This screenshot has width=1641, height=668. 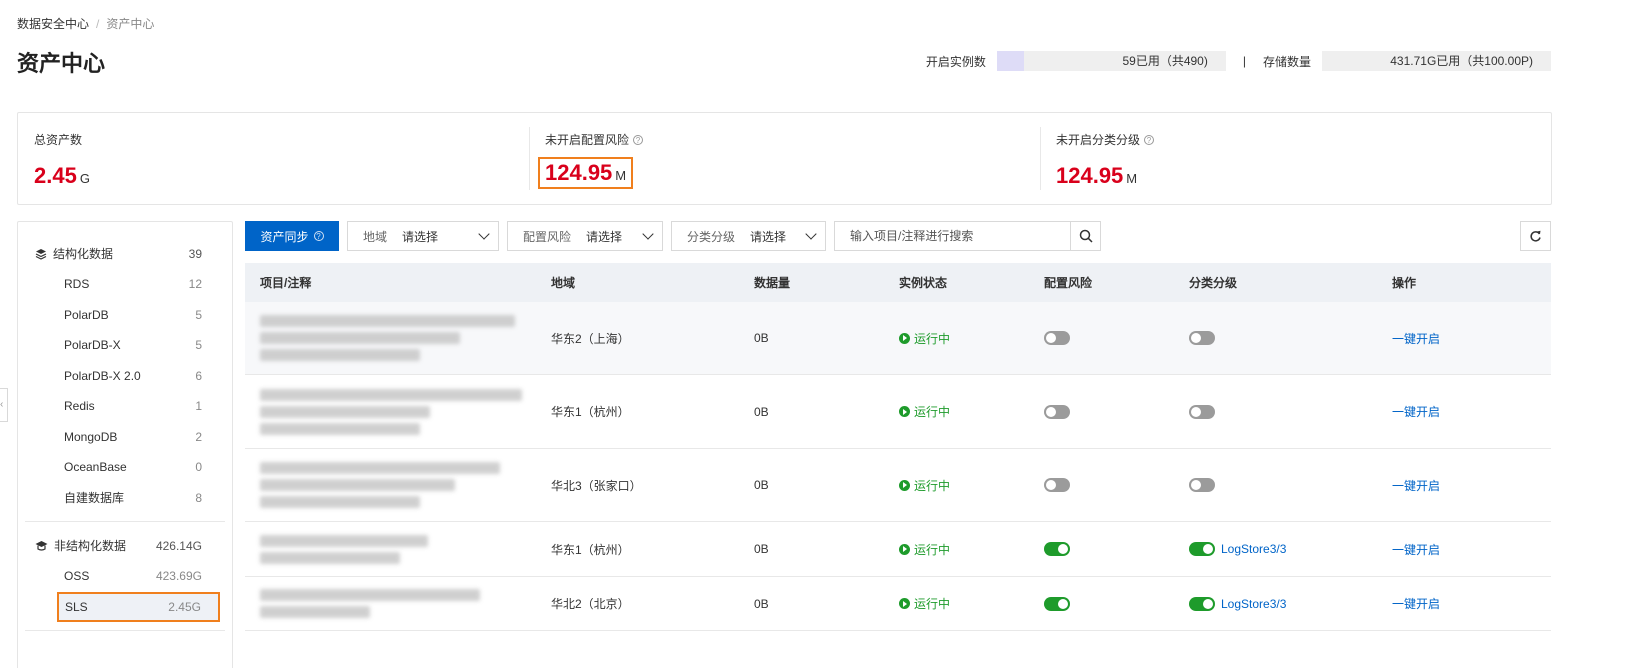 What do you see at coordinates (138, 606) in the screenshot?
I see `sidebar-item-sls: SLS 2.45G` at bounding box center [138, 606].